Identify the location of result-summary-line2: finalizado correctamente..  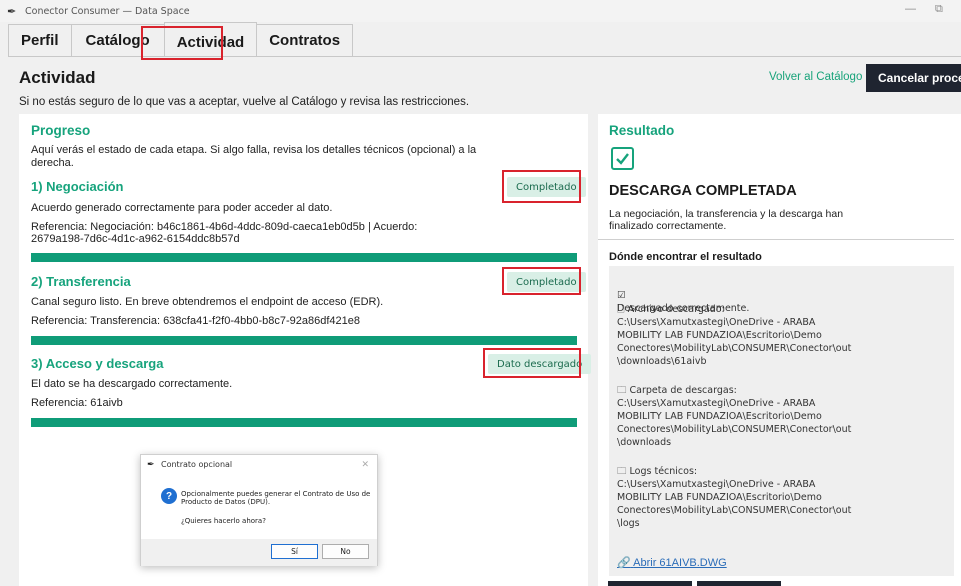
(668, 226).